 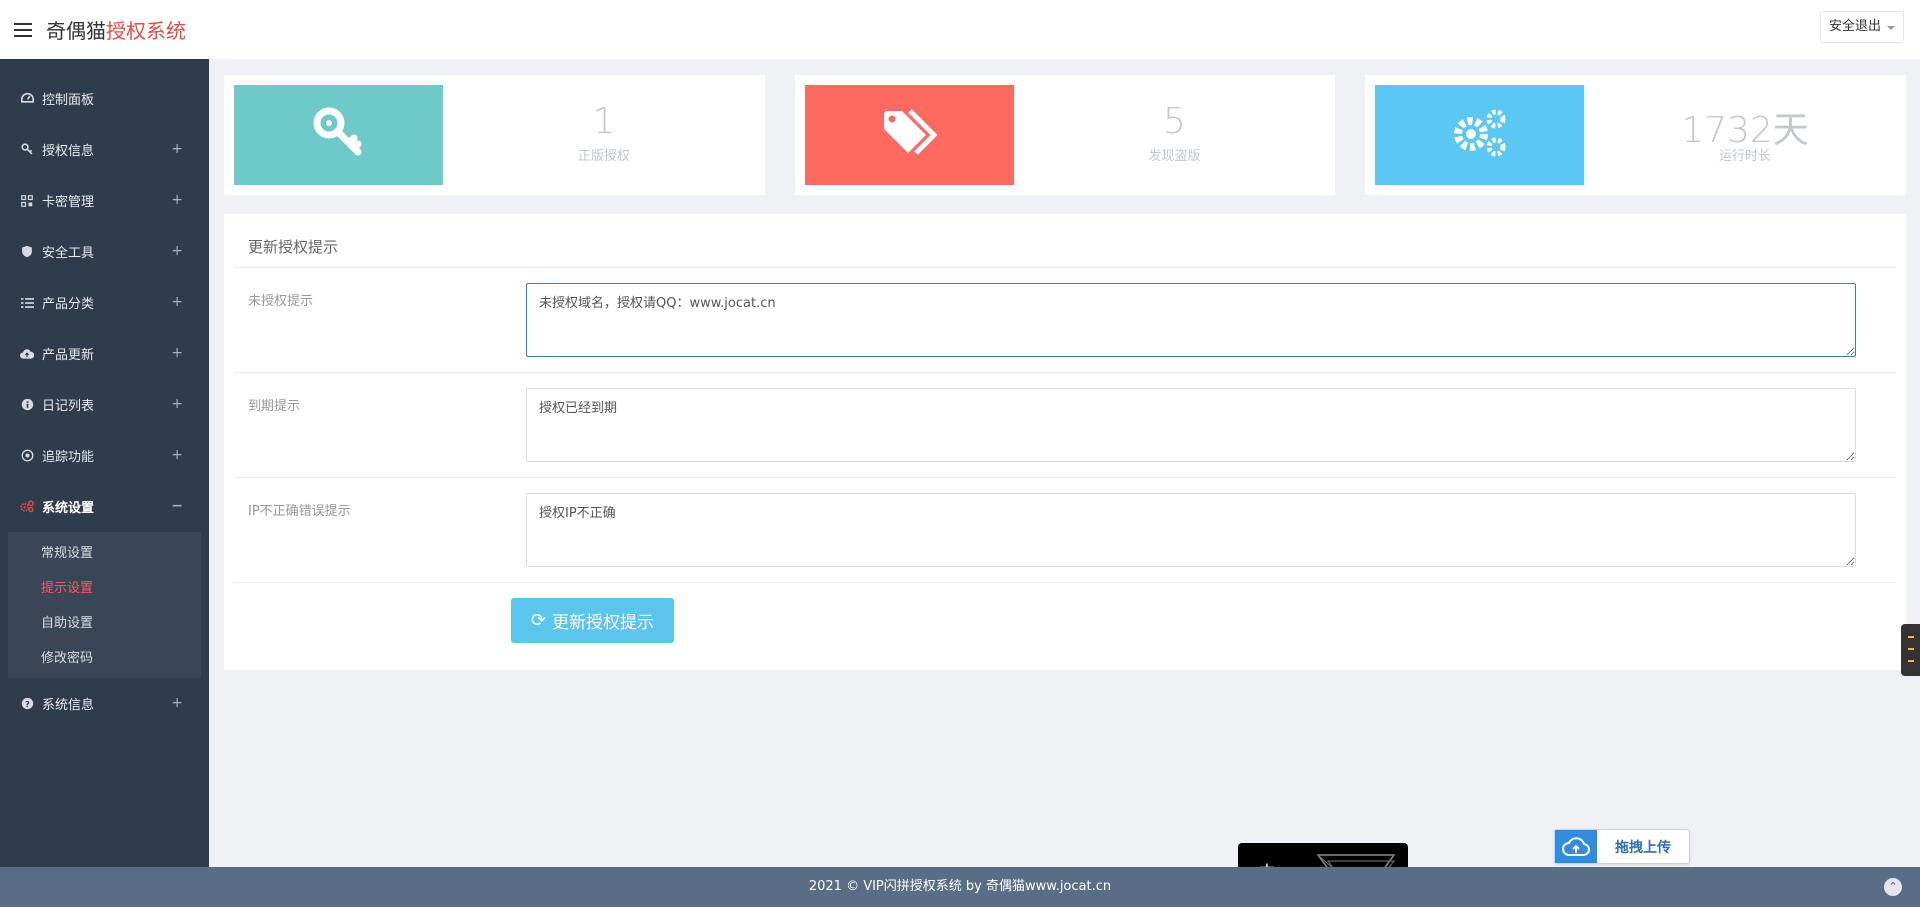 What do you see at coordinates (1744, 156) in the screenshot?
I see `stat-label: 运行时长` at bounding box center [1744, 156].